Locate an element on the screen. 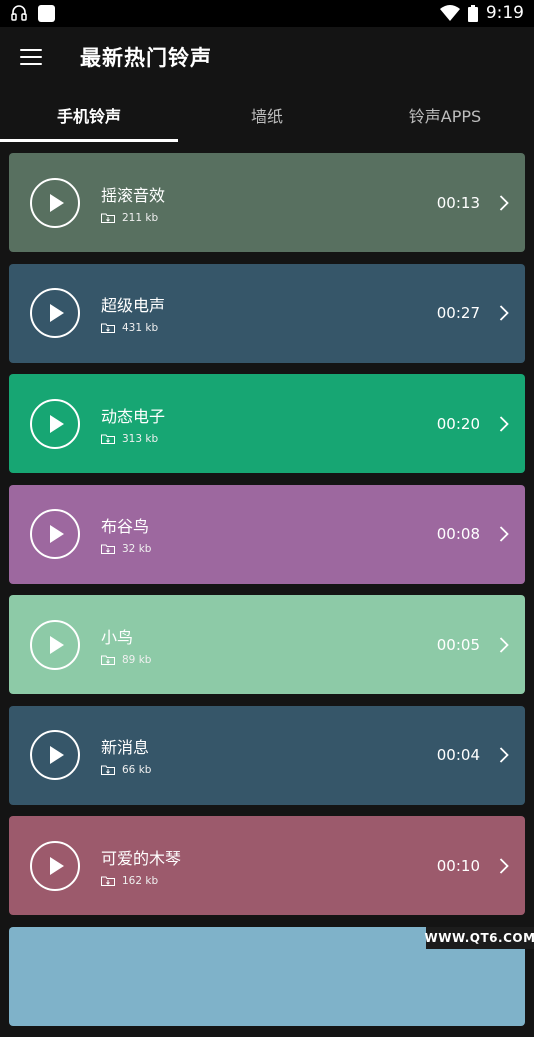 This screenshot has width=534, height=1037. ringtone-item: 摇滚音效 211 kb 00:13 is located at coordinates (267, 202).